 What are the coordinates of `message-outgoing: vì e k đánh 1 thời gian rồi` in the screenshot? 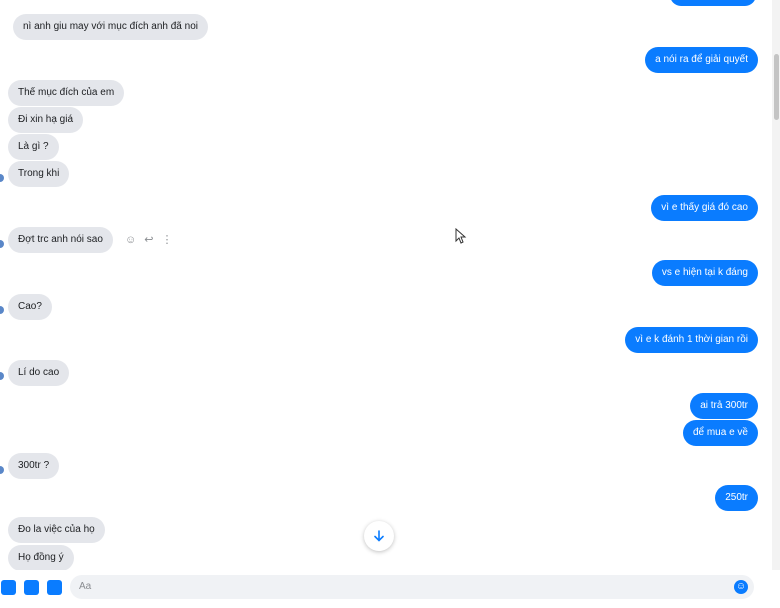 It's located at (691, 340).